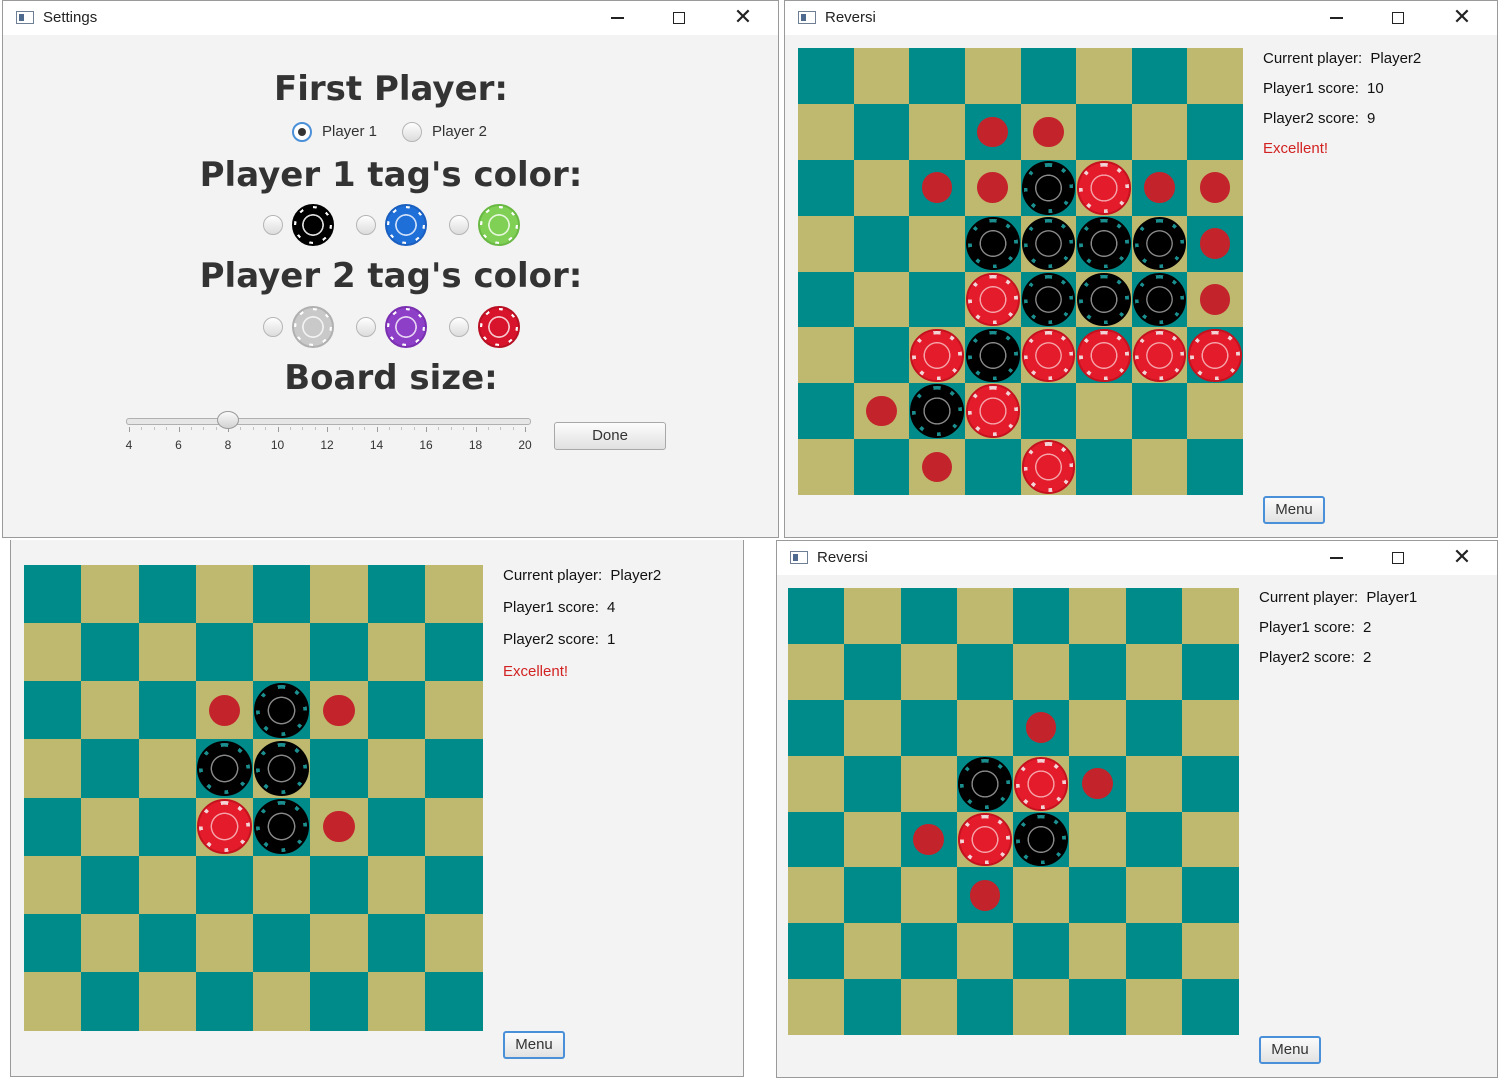  Describe the element at coordinates (273, 225) in the screenshot. I see `p1-color-radio-black` at that location.